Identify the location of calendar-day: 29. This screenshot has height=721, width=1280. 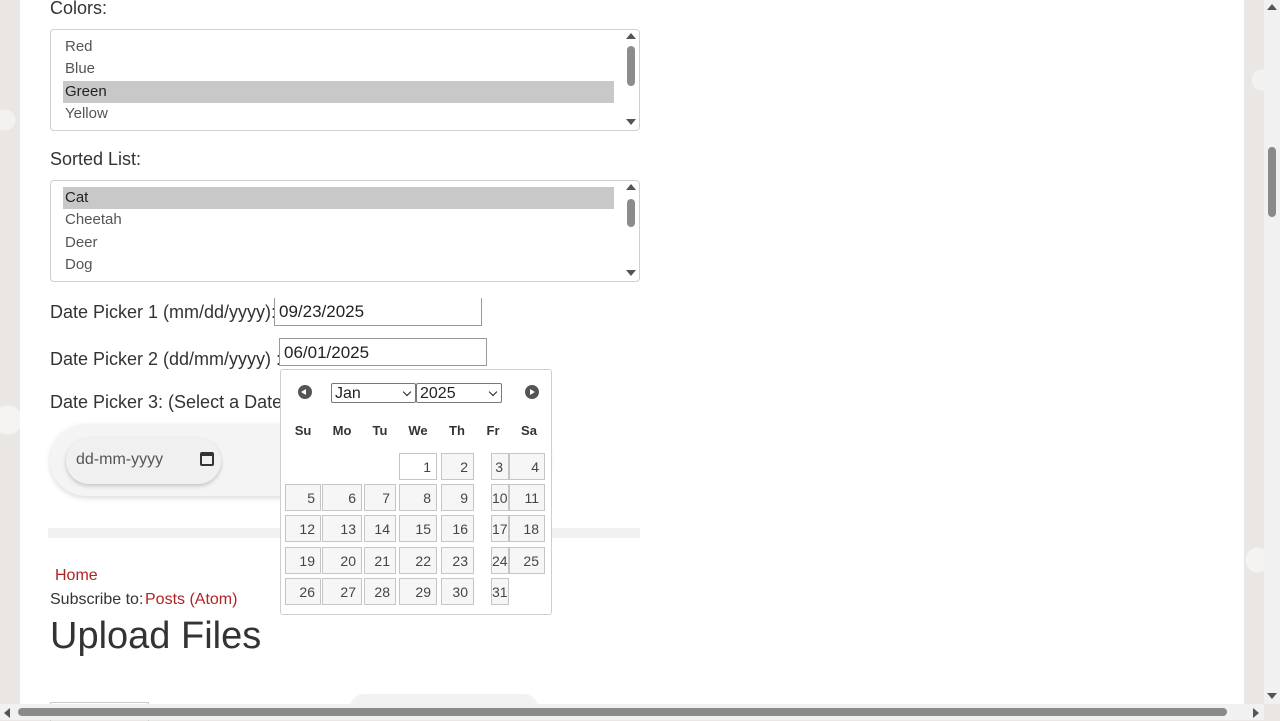
(418, 591).